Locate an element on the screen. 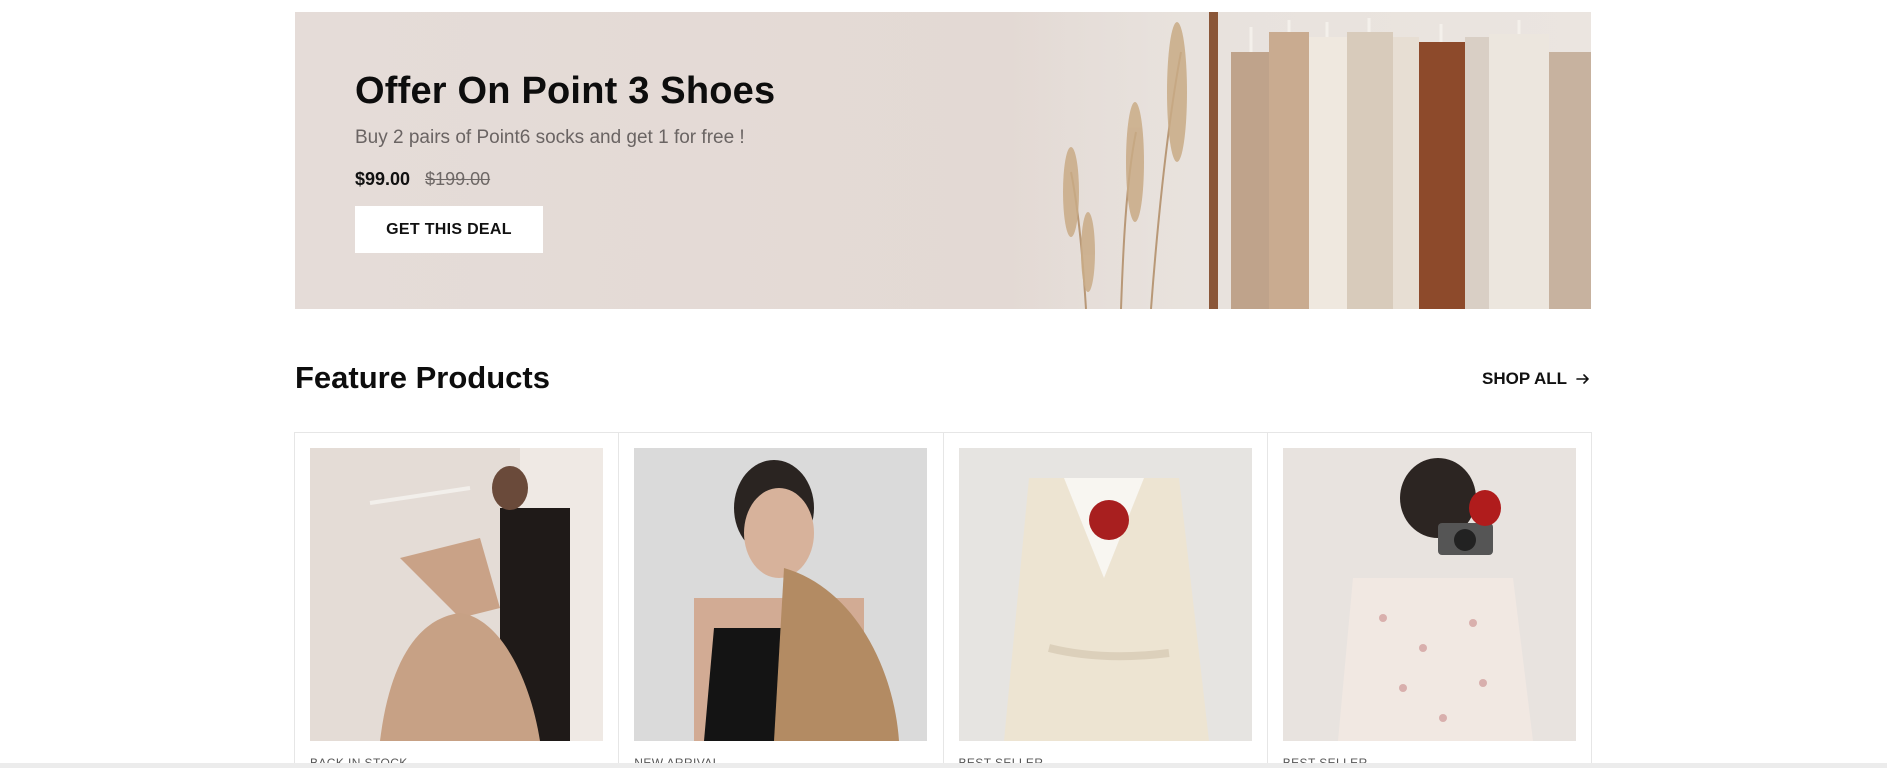 Image resolution: width=1887 pixels, height=768 pixels. window-bottom-edge is located at coordinates (943, 765).